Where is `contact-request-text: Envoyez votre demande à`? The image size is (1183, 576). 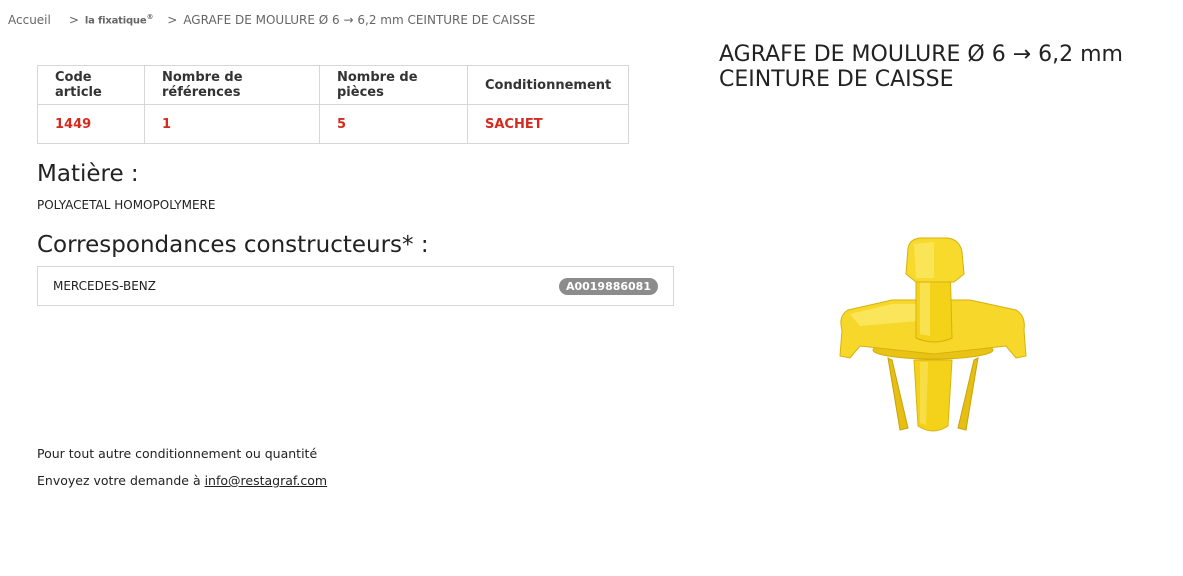
contact-request-text: Envoyez votre demande à is located at coordinates (121, 480).